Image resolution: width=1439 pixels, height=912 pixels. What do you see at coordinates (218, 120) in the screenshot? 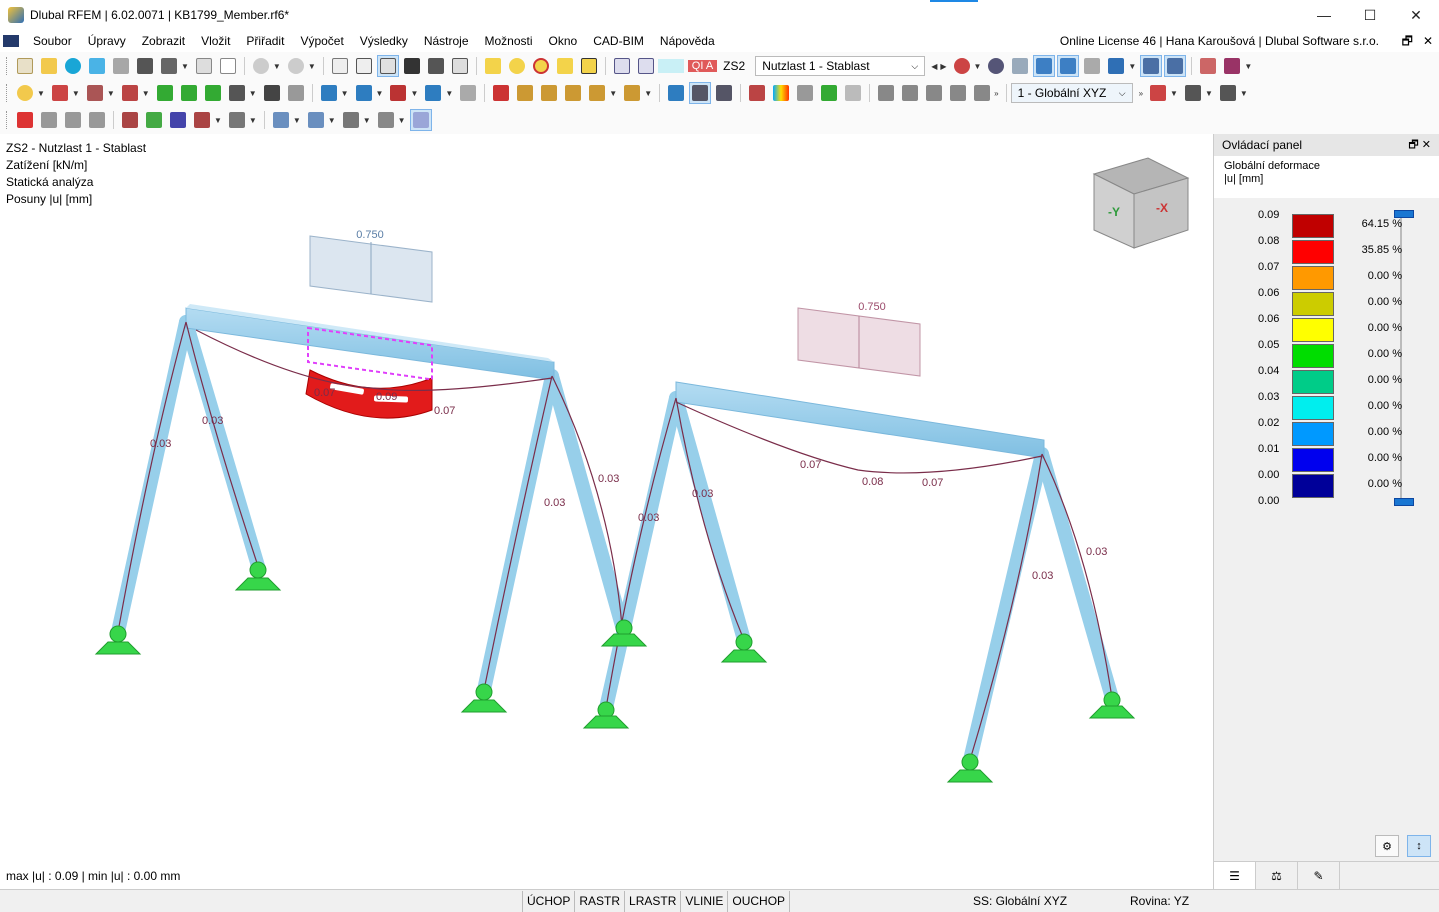
I see `view-dropdown-icon: ▼` at bounding box center [218, 120].